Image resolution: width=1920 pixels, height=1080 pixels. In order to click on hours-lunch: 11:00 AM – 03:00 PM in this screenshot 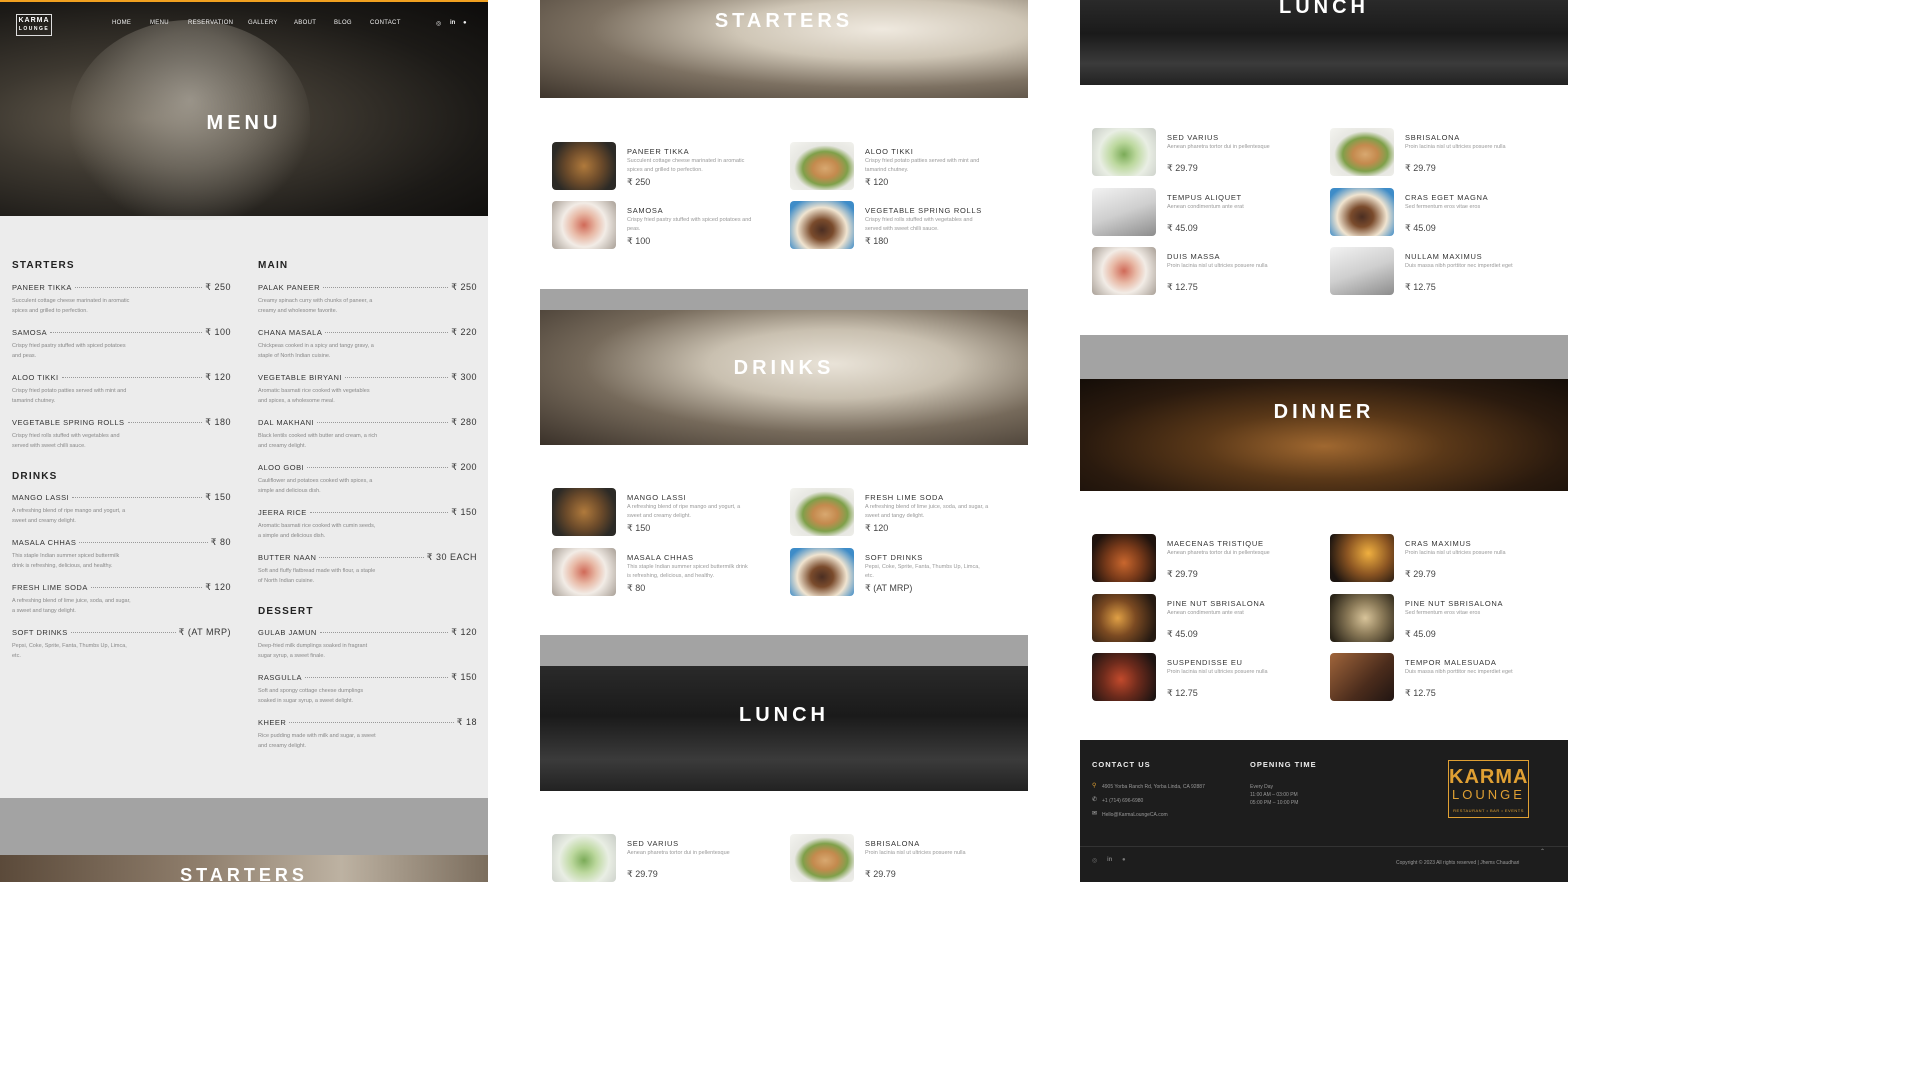, I will do `click(1274, 795)`.